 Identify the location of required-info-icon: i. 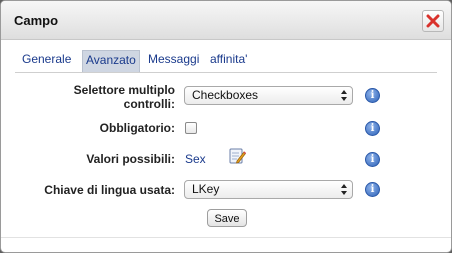
(372, 128).